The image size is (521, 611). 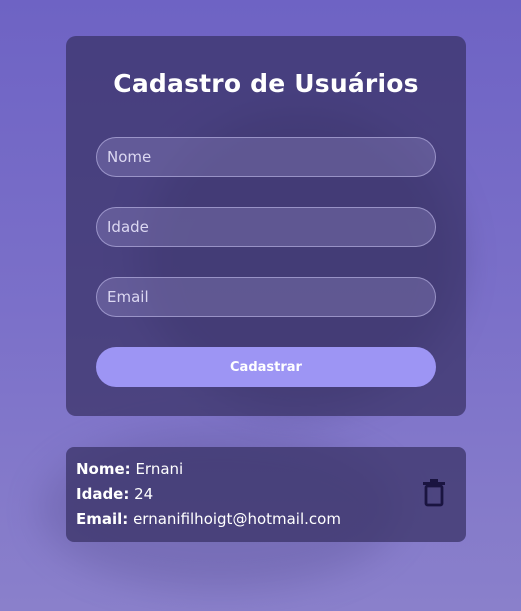 I want to click on register-button: Cadastrar, so click(x=266, y=367).